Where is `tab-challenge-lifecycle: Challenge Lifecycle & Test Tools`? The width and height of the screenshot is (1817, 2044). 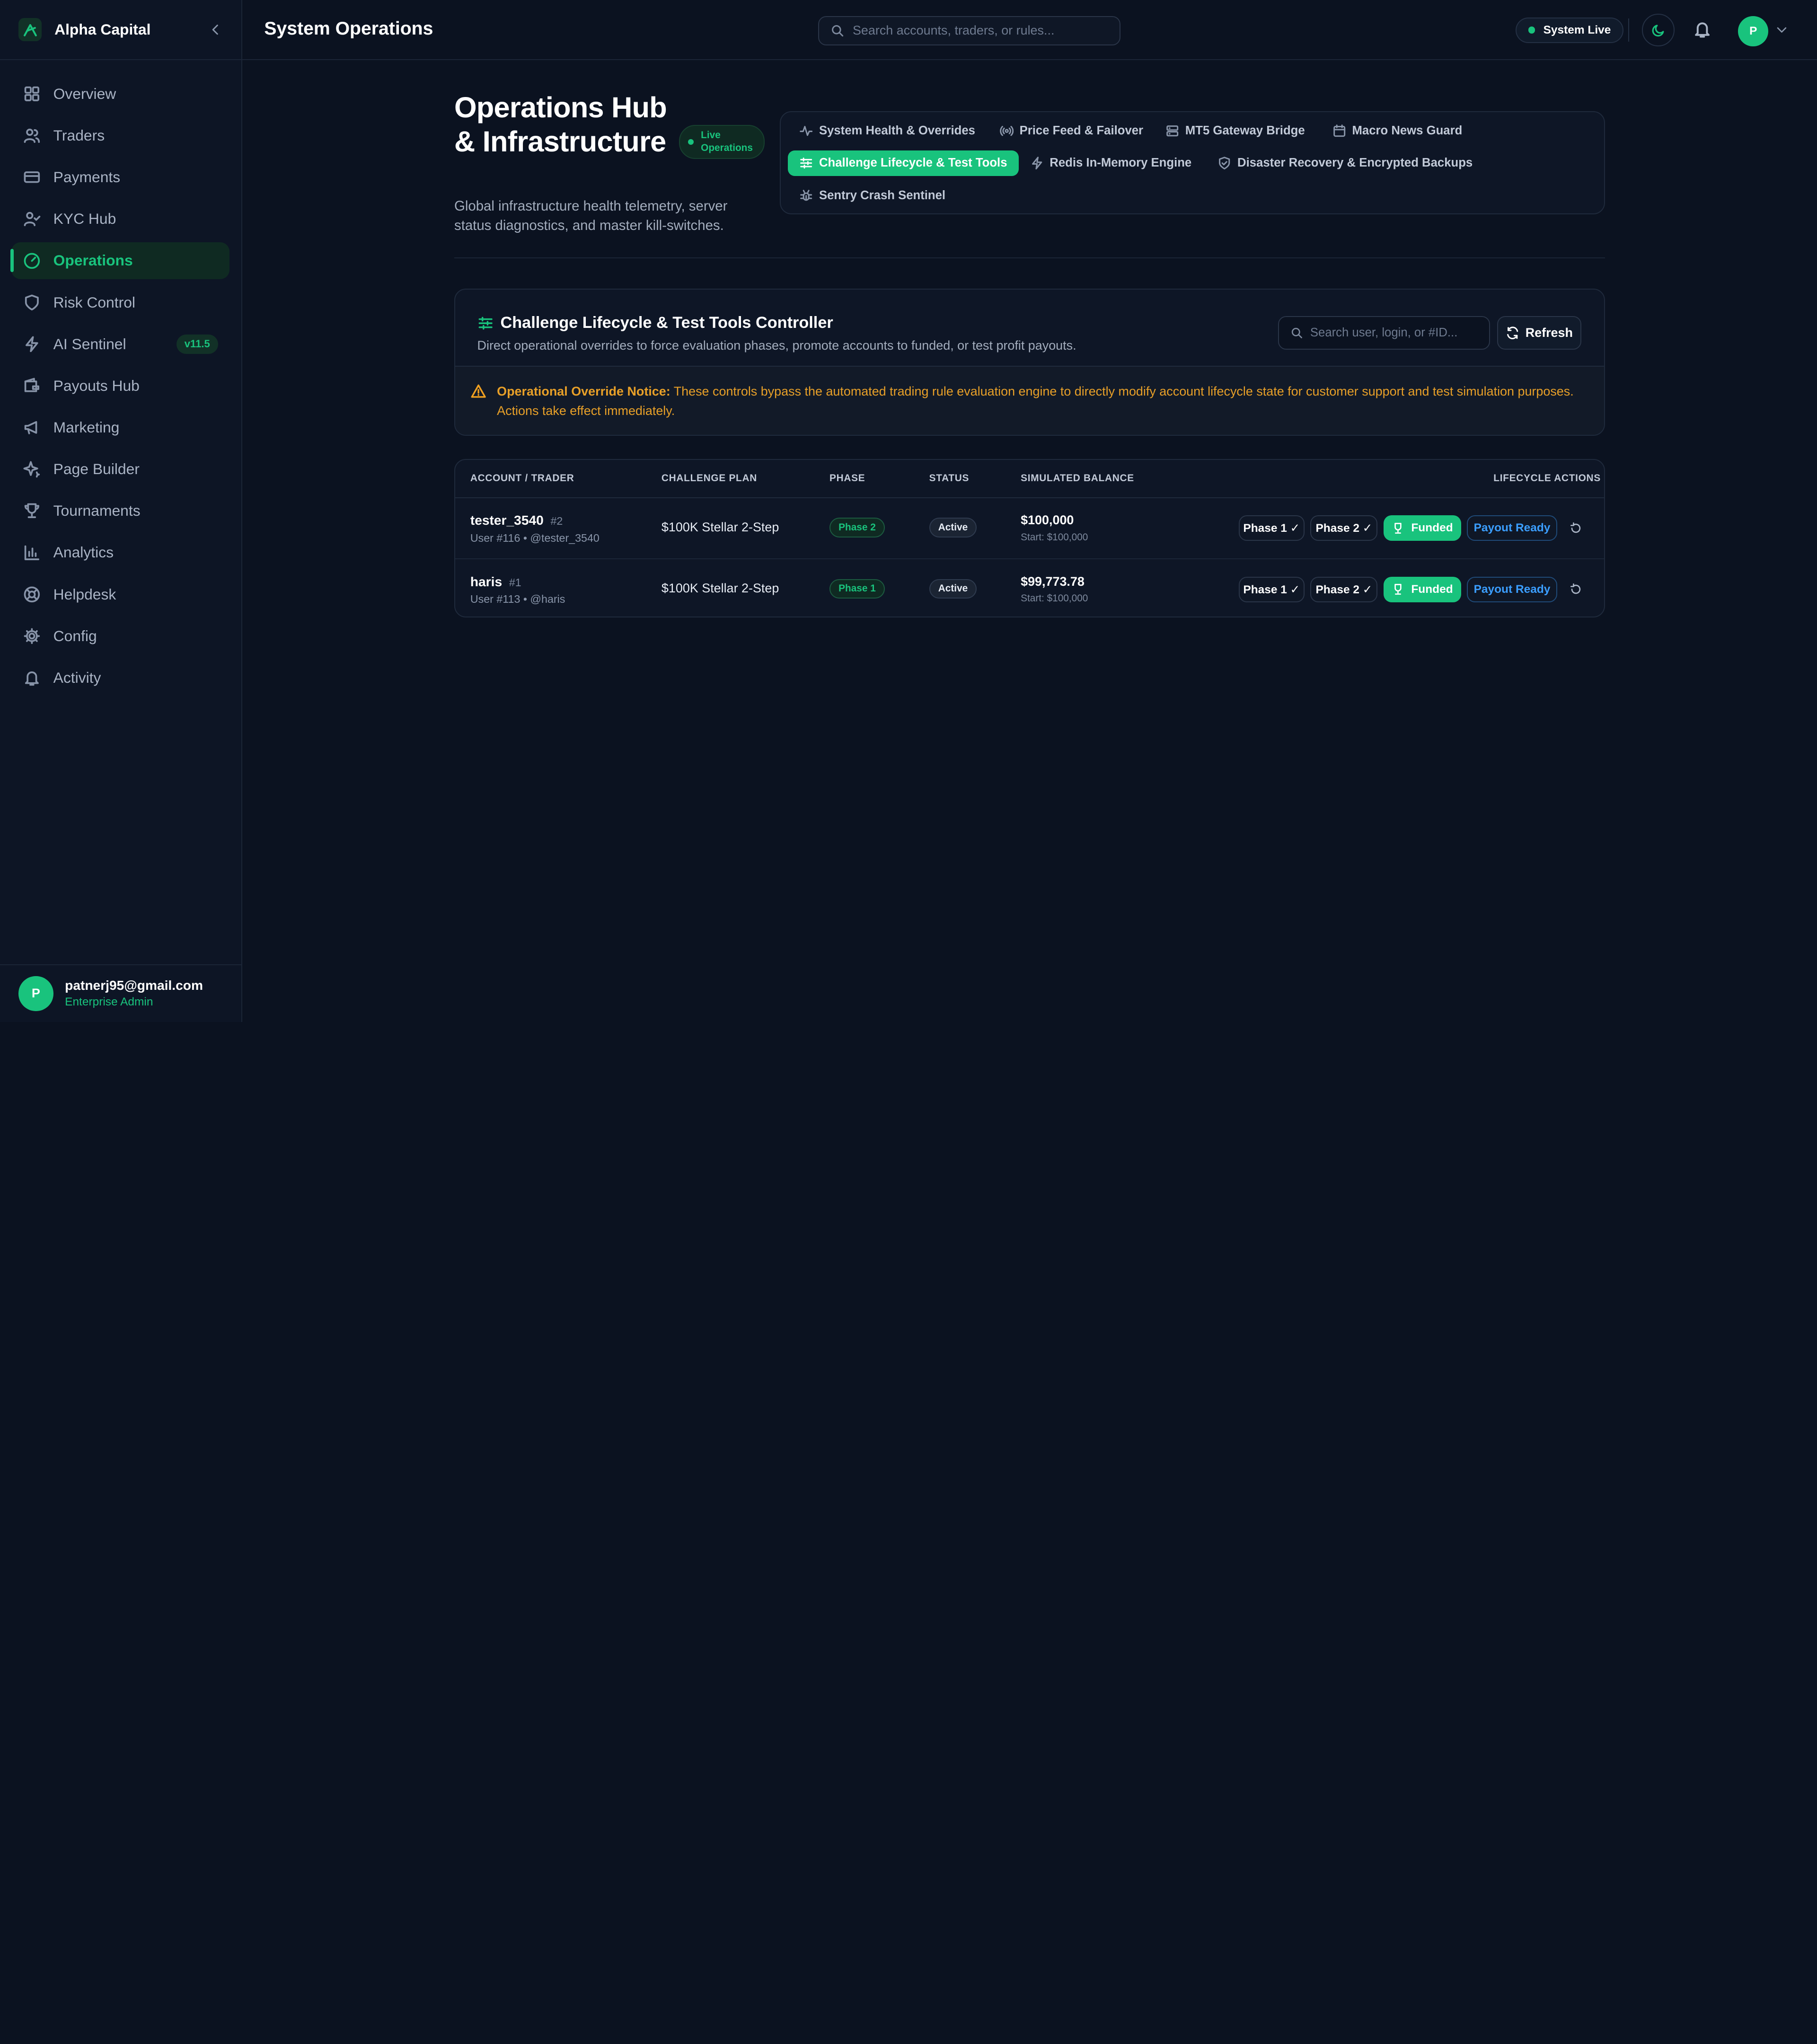 tab-challenge-lifecycle: Challenge Lifecycle & Test Tools is located at coordinates (903, 163).